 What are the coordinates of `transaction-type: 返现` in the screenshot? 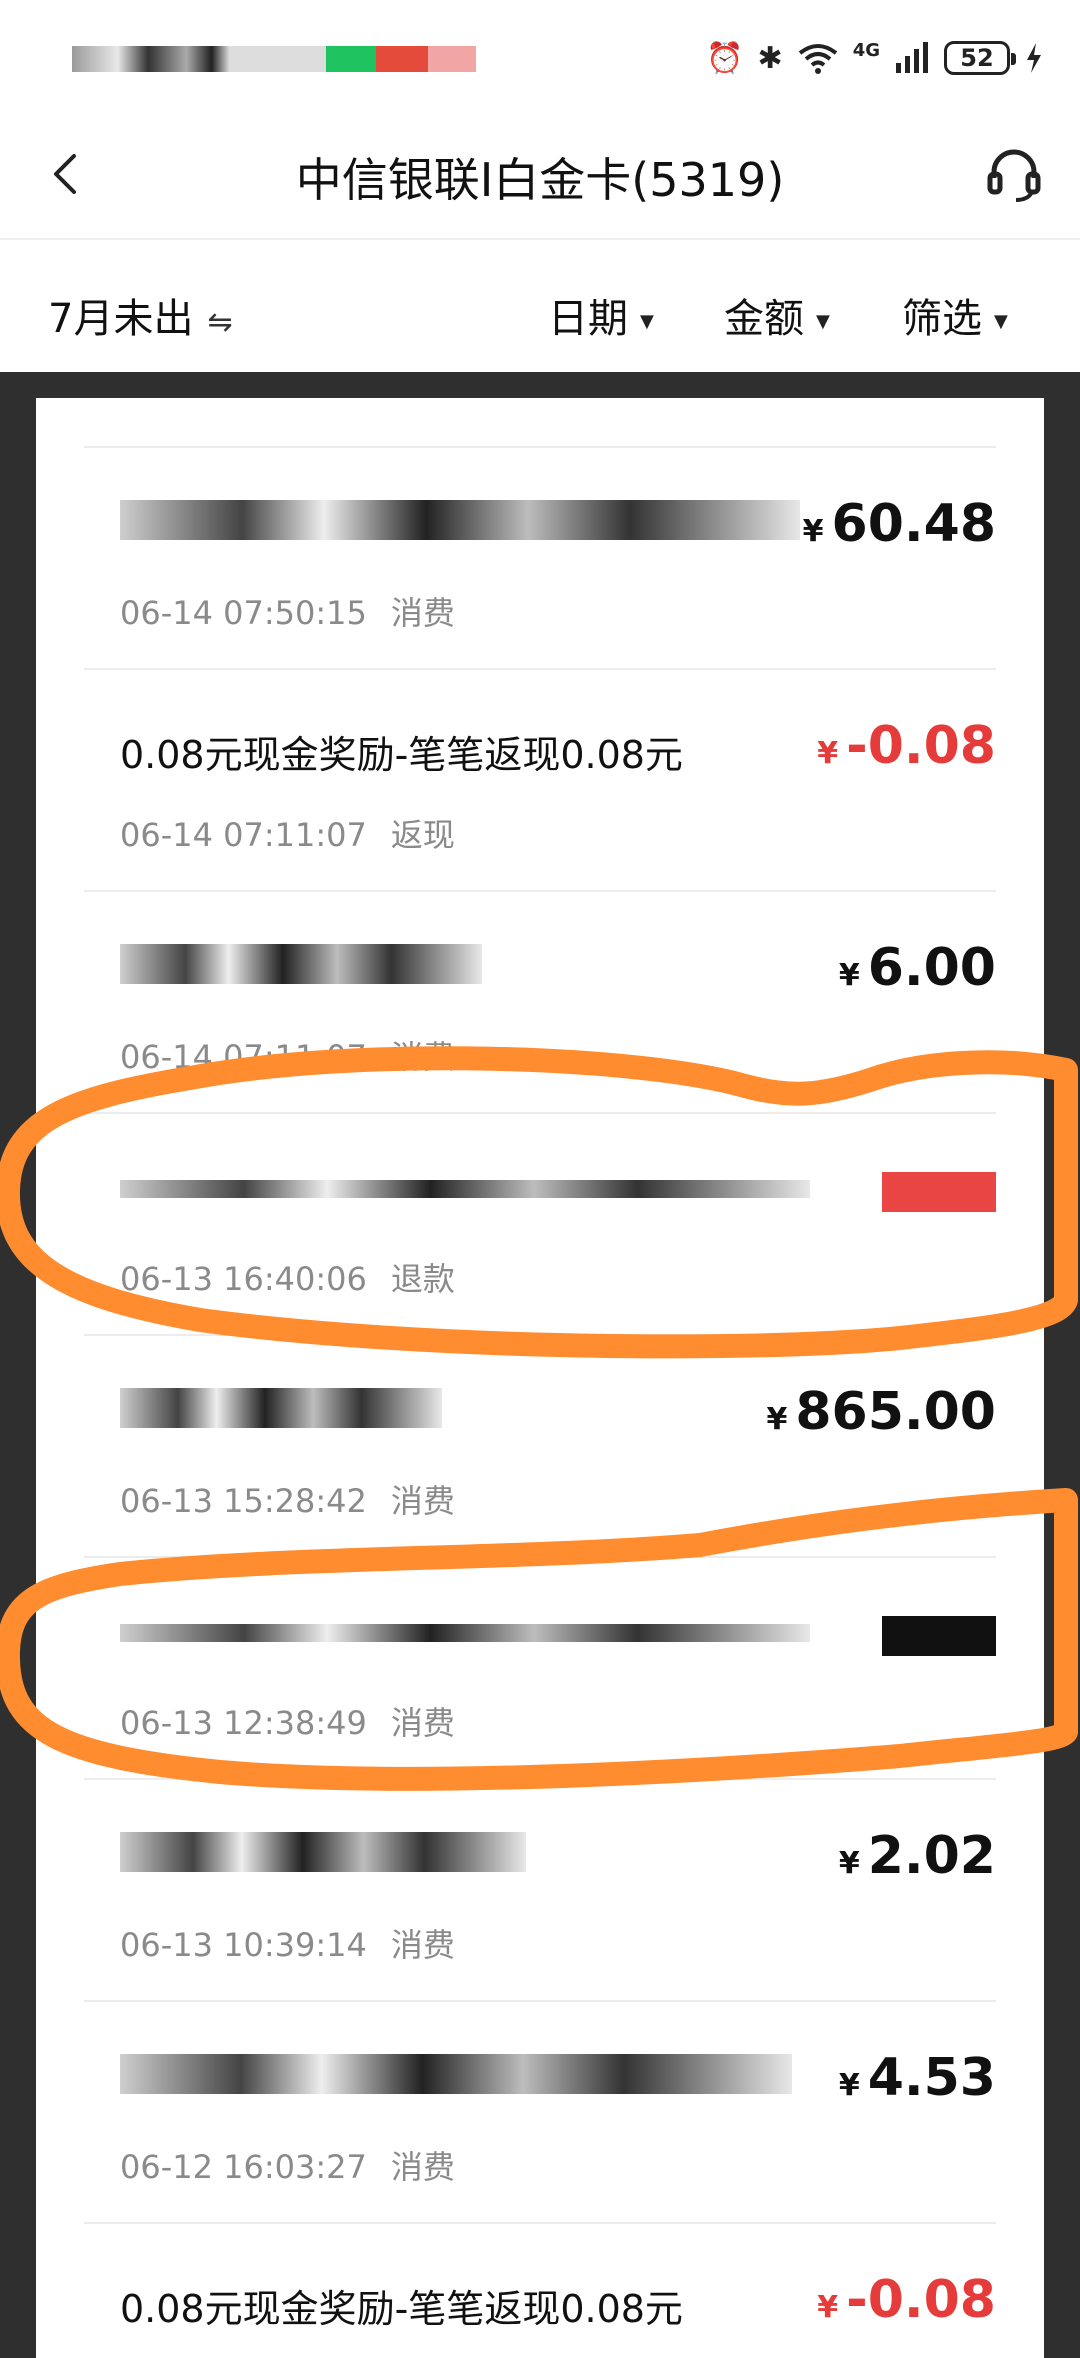 It's located at (422, 835).